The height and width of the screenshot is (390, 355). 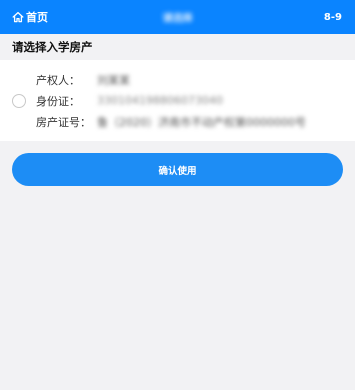 I want to click on id-row: 身份证： 330104198806073040, so click(x=171, y=100).